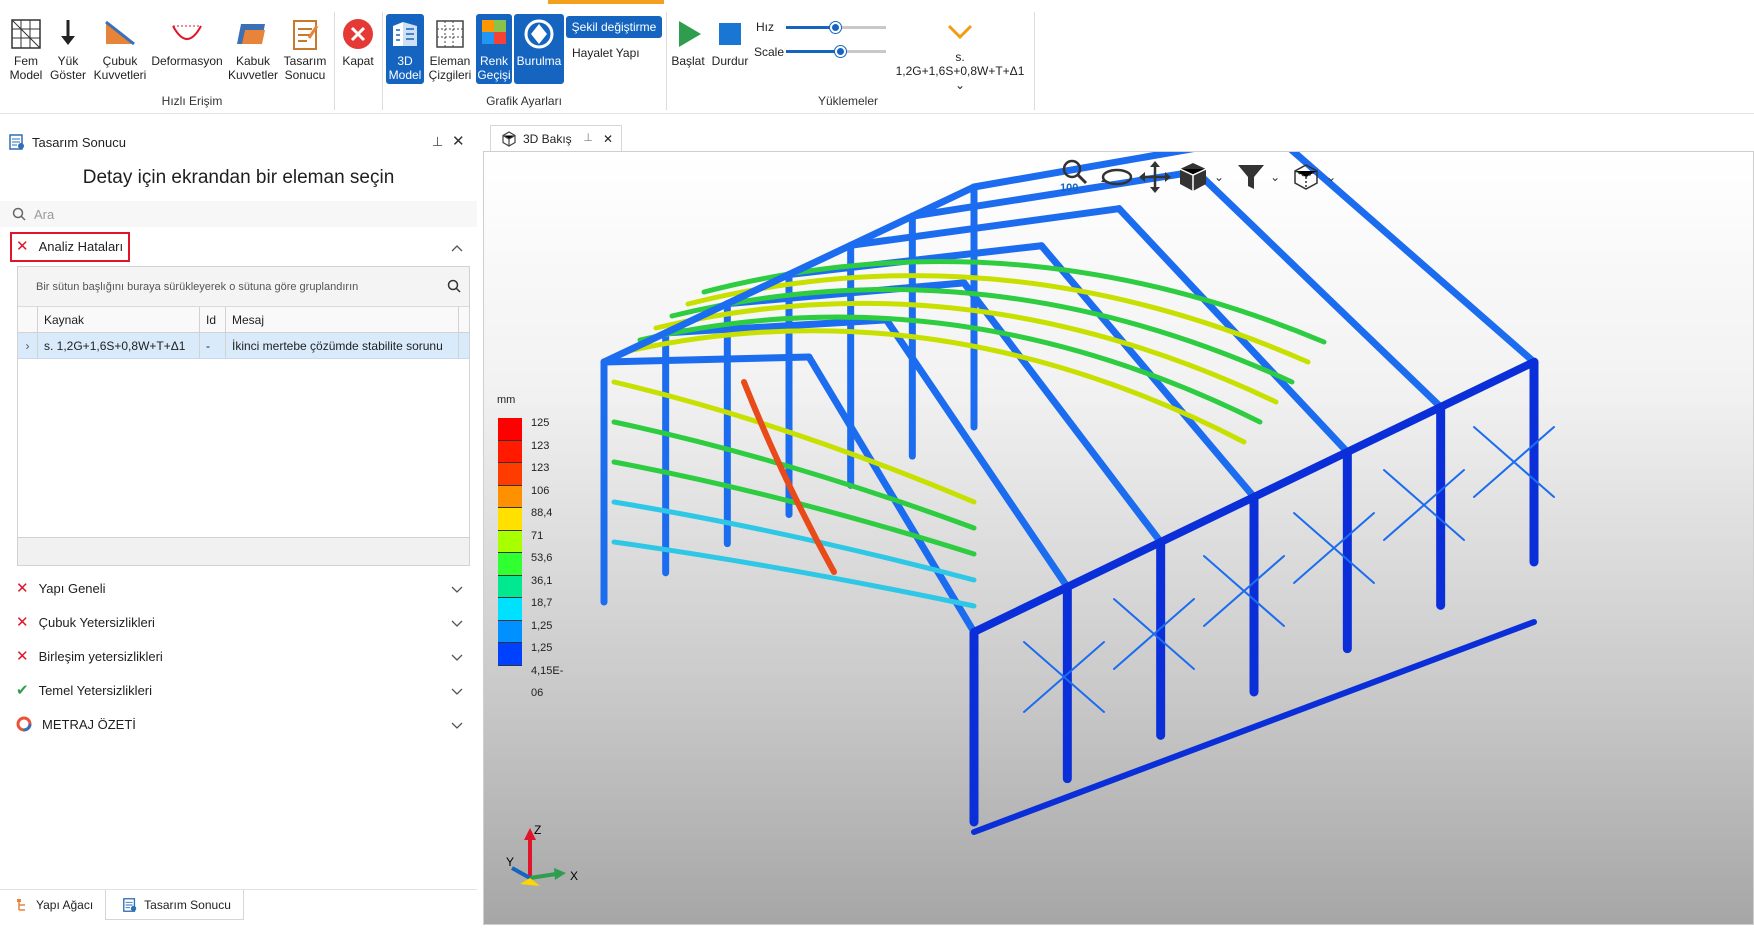 Image resolution: width=1754 pixels, height=932 pixels. I want to click on show-load-button: Yük Göster, so click(68, 49).